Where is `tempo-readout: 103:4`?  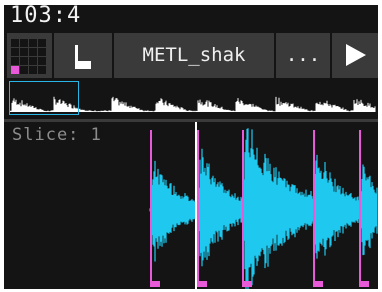
tempo-readout: 103:4 is located at coordinates (46, 16).